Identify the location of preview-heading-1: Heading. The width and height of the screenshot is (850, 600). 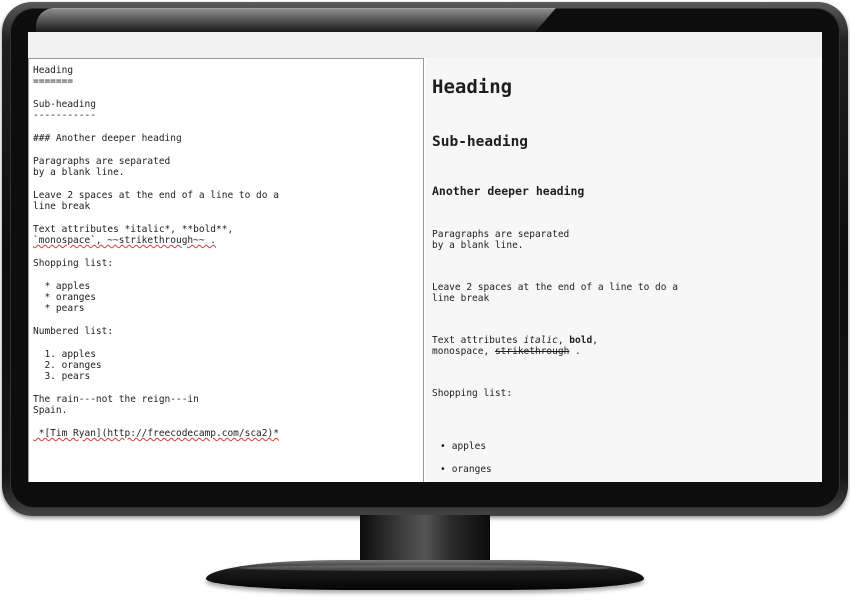
(472, 87).